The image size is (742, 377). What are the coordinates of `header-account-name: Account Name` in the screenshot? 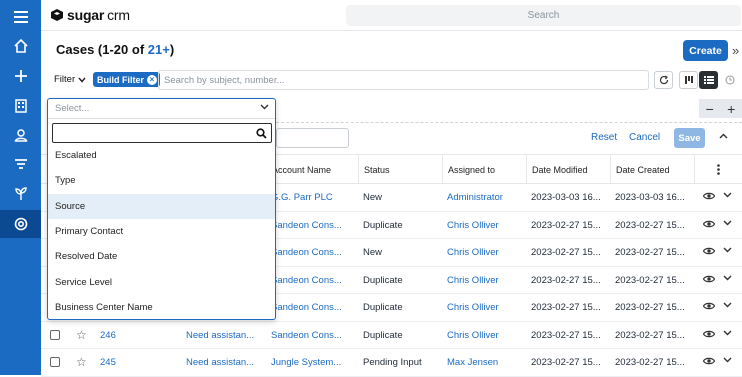 It's located at (312, 169).